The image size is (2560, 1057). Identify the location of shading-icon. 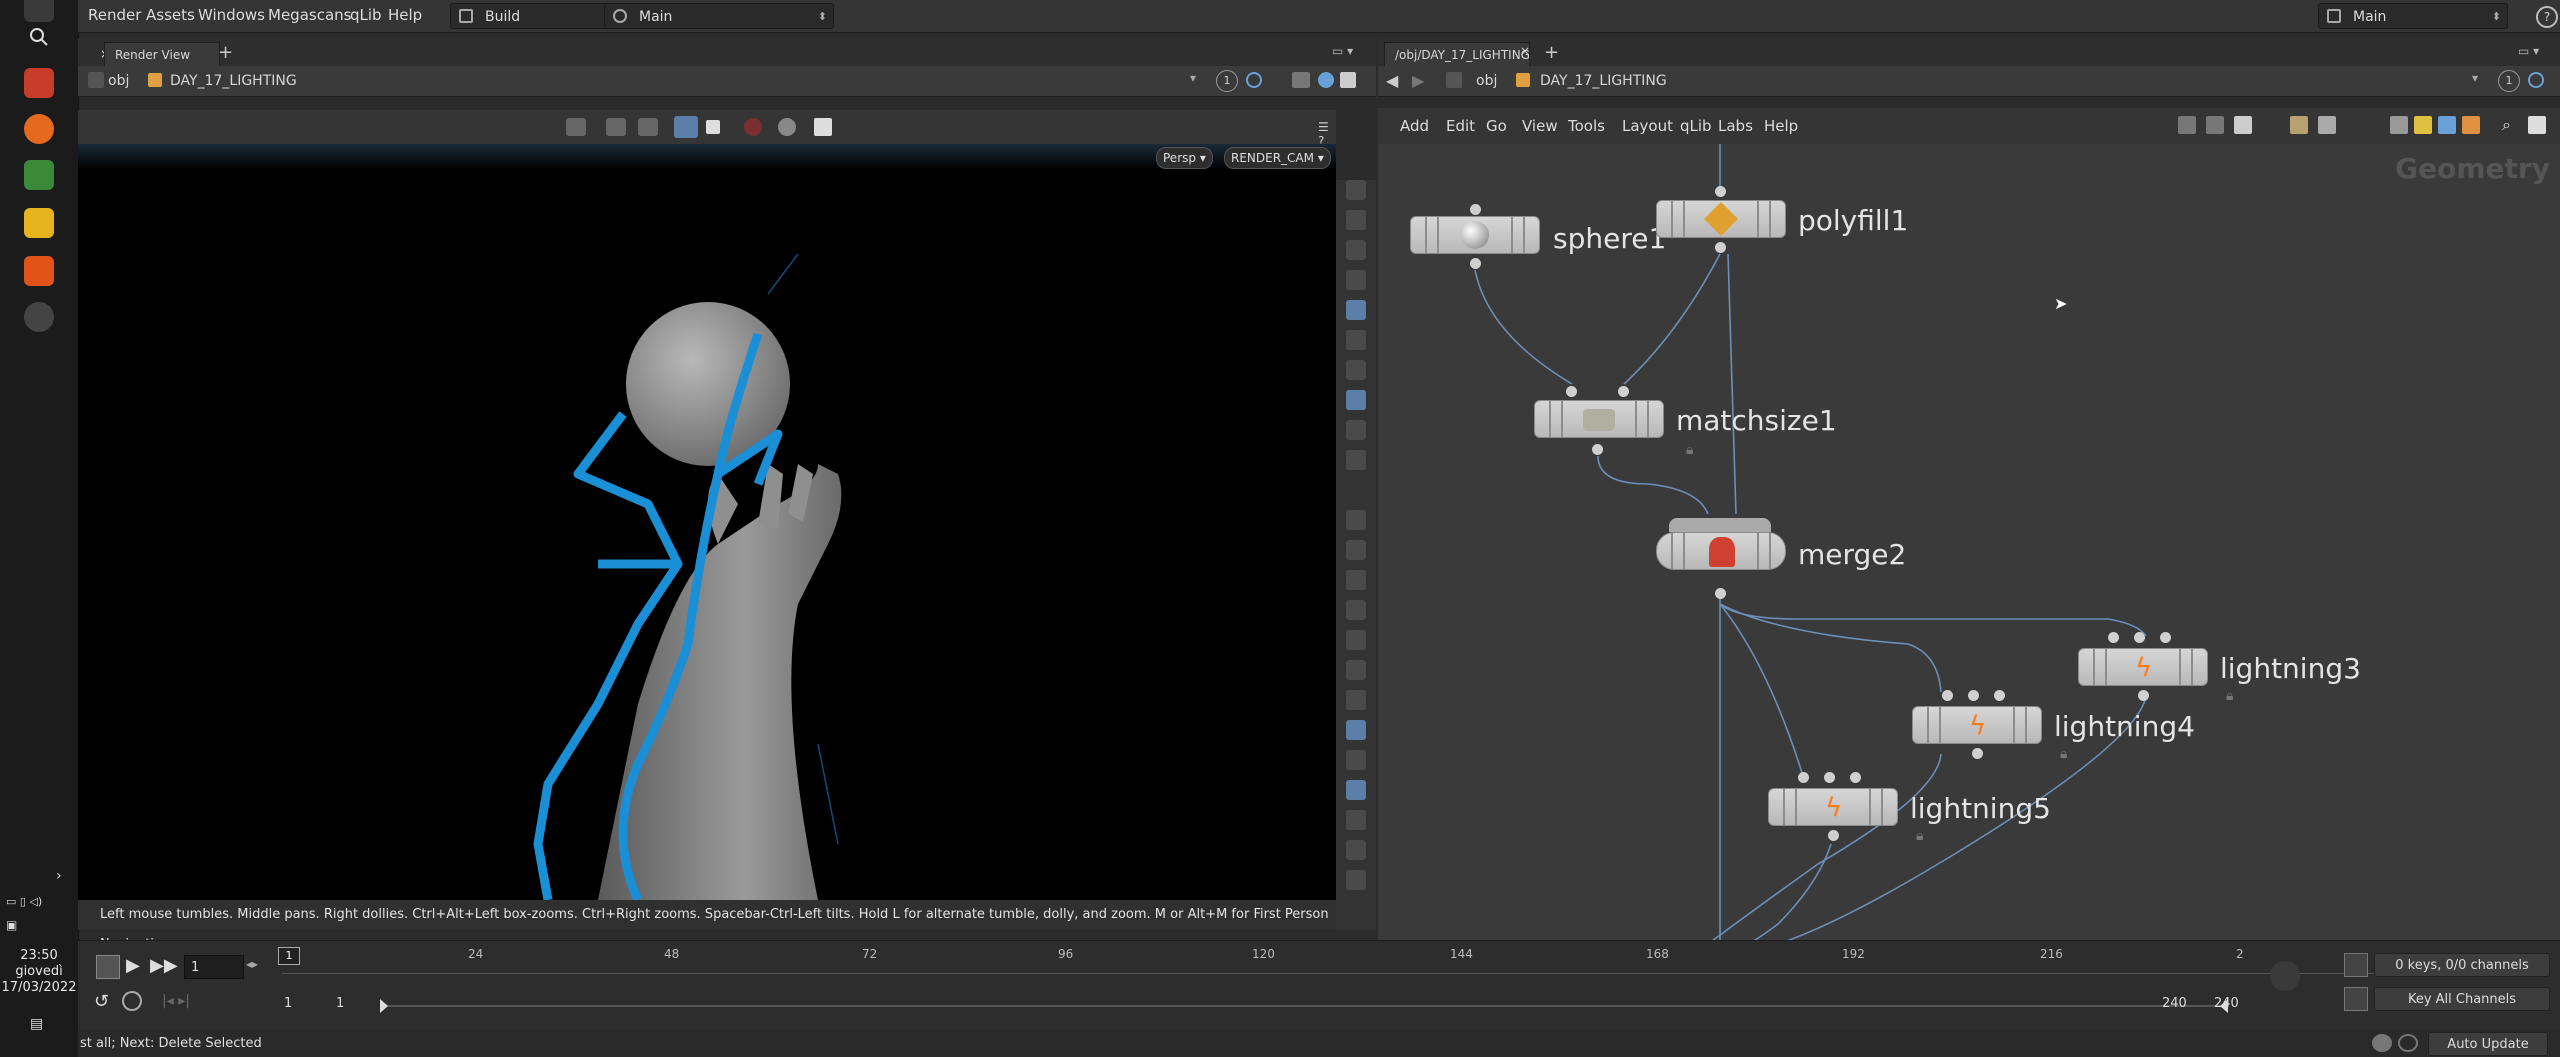
(1356, 430).